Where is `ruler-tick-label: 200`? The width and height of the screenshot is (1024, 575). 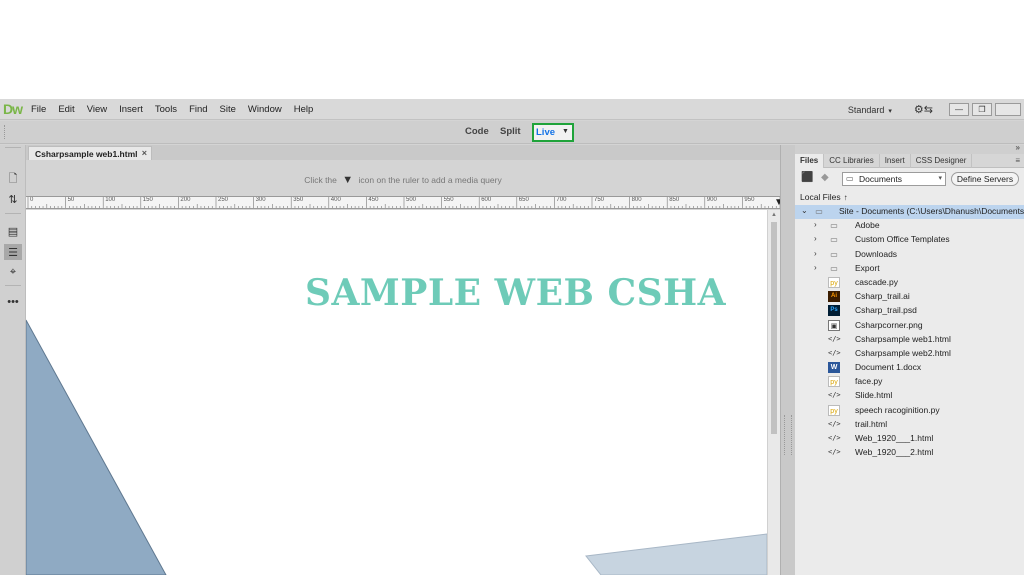 ruler-tick-label: 200 is located at coordinates (185, 200).